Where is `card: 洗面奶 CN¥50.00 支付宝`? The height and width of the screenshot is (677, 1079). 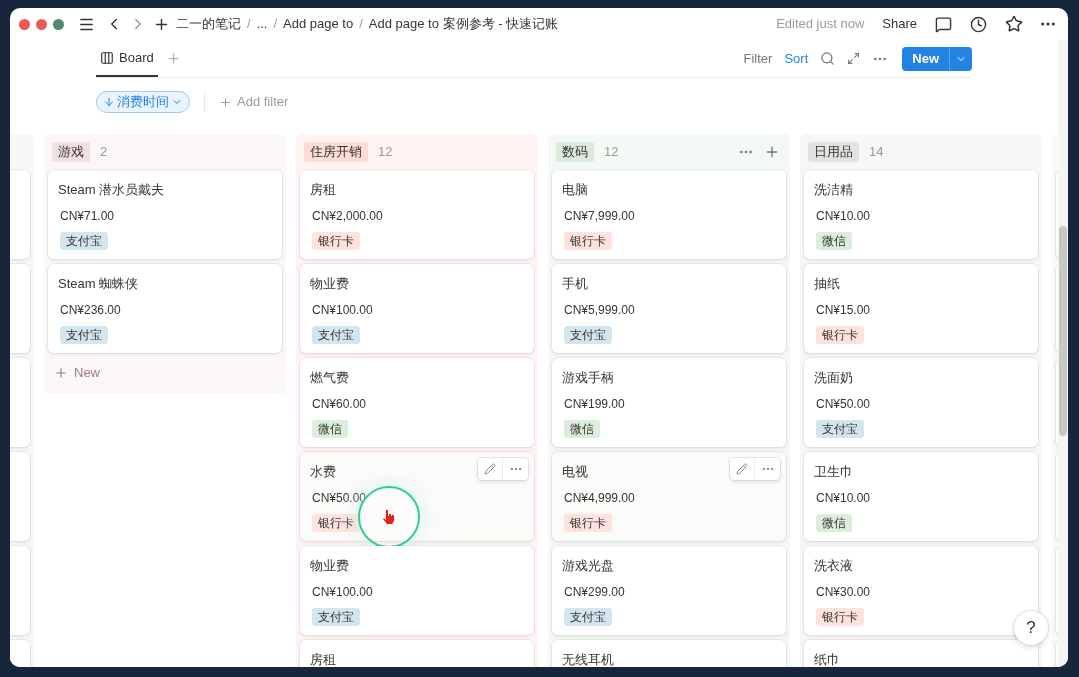
card: 洗面奶 CN¥50.00 支付宝 is located at coordinates (921, 402).